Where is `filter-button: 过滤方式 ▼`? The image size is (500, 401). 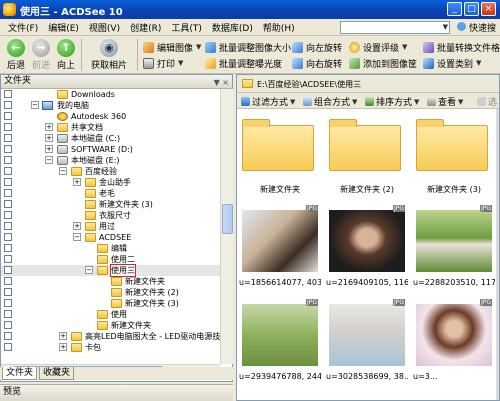 filter-button: 过滤方式 ▼ is located at coordinates (268, 101).